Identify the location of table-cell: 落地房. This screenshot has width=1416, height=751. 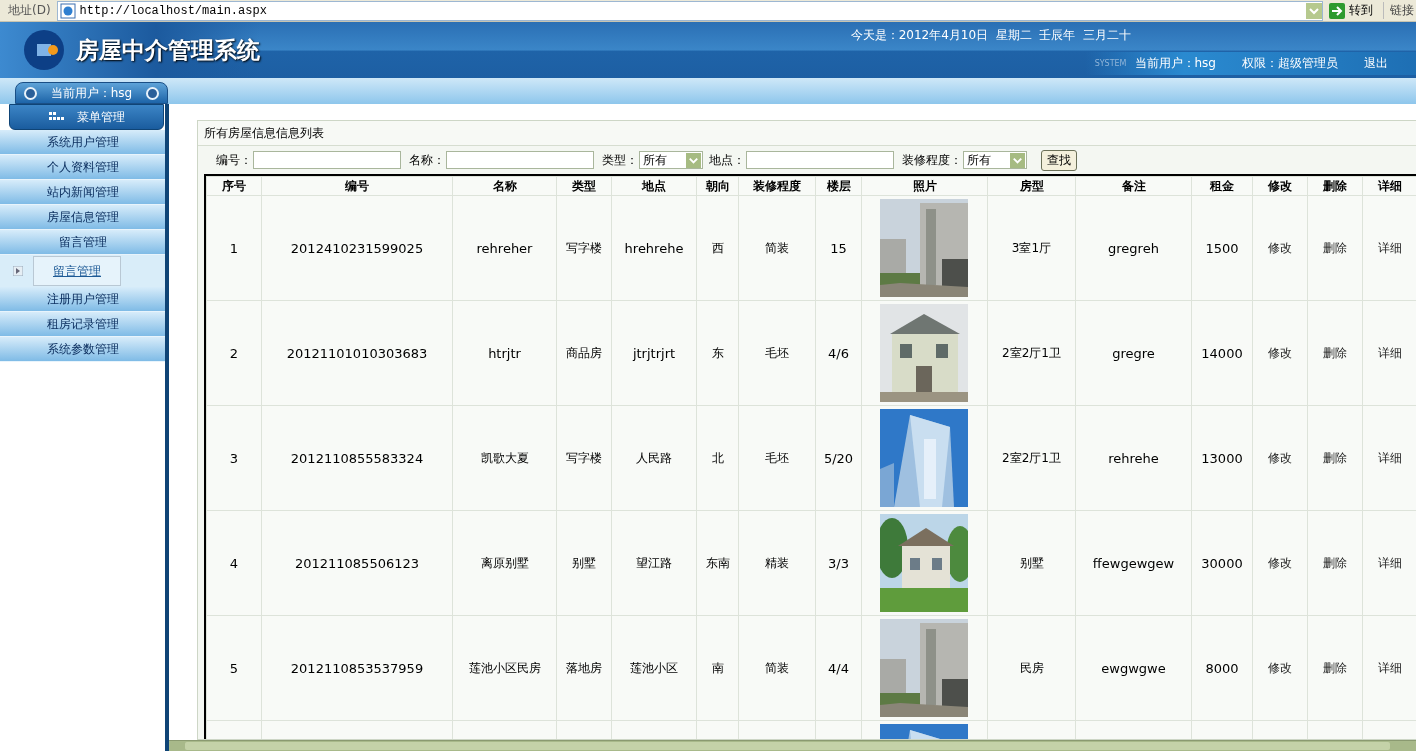
(584, 667).